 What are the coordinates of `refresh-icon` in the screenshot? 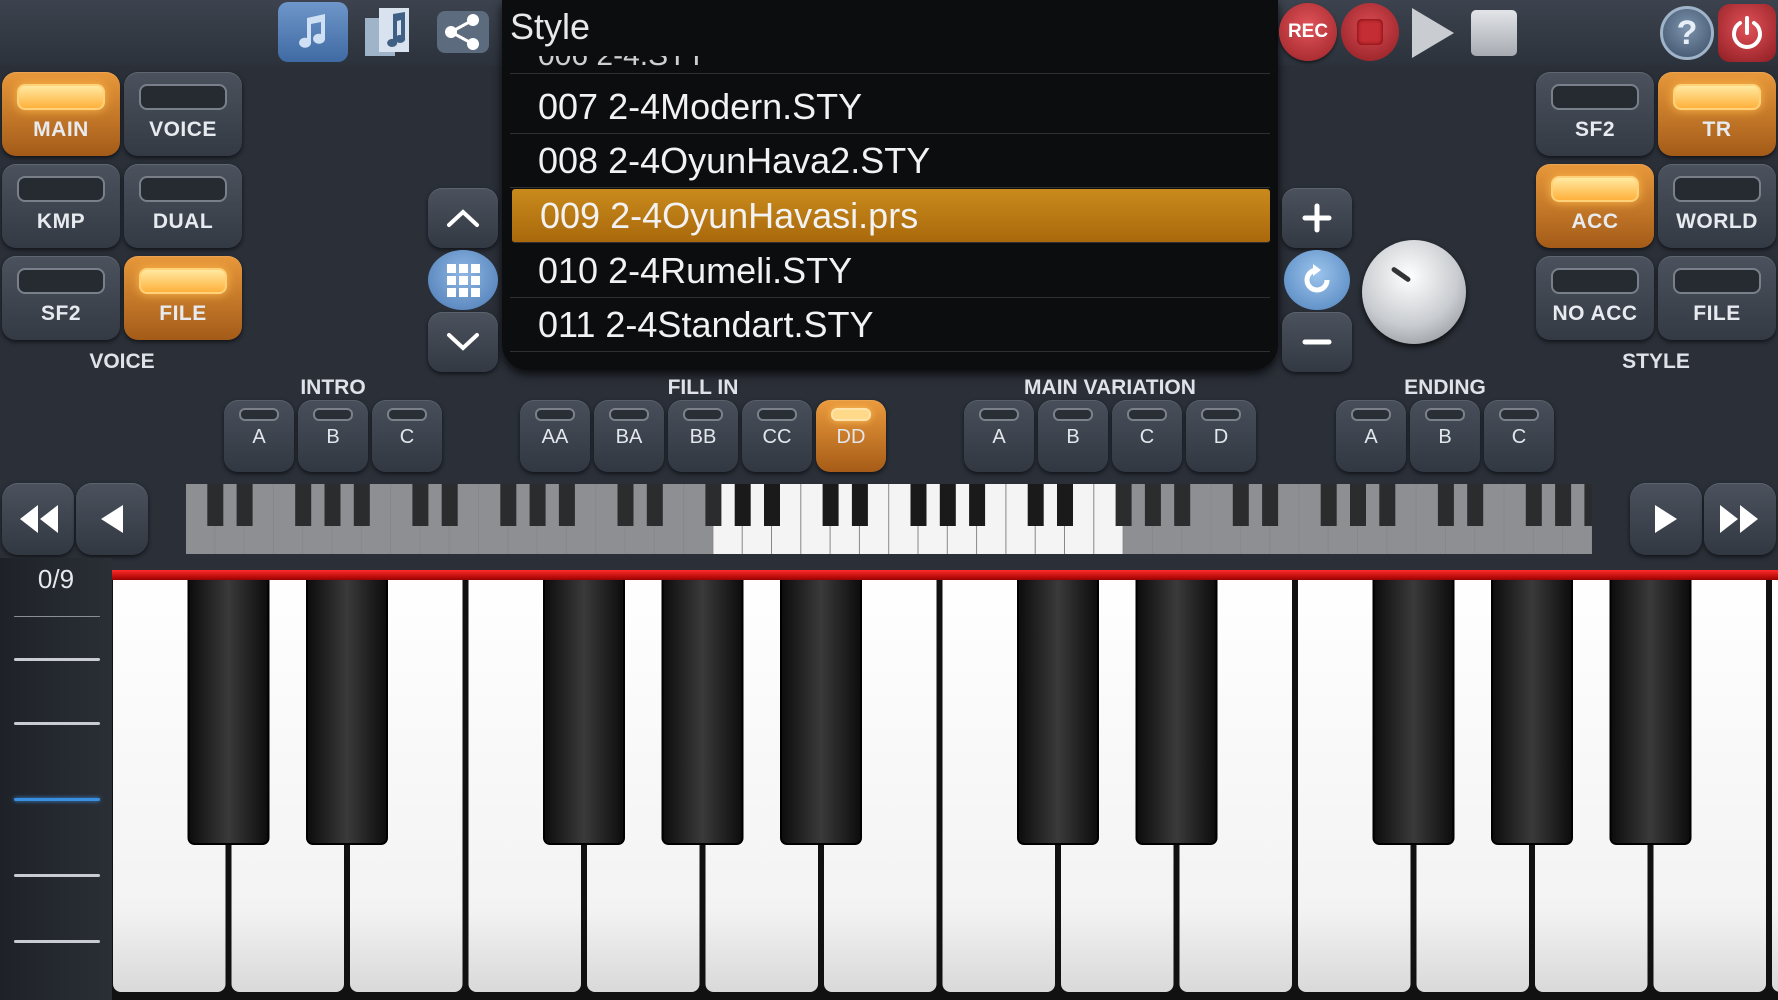 It's located at (1317, 278).